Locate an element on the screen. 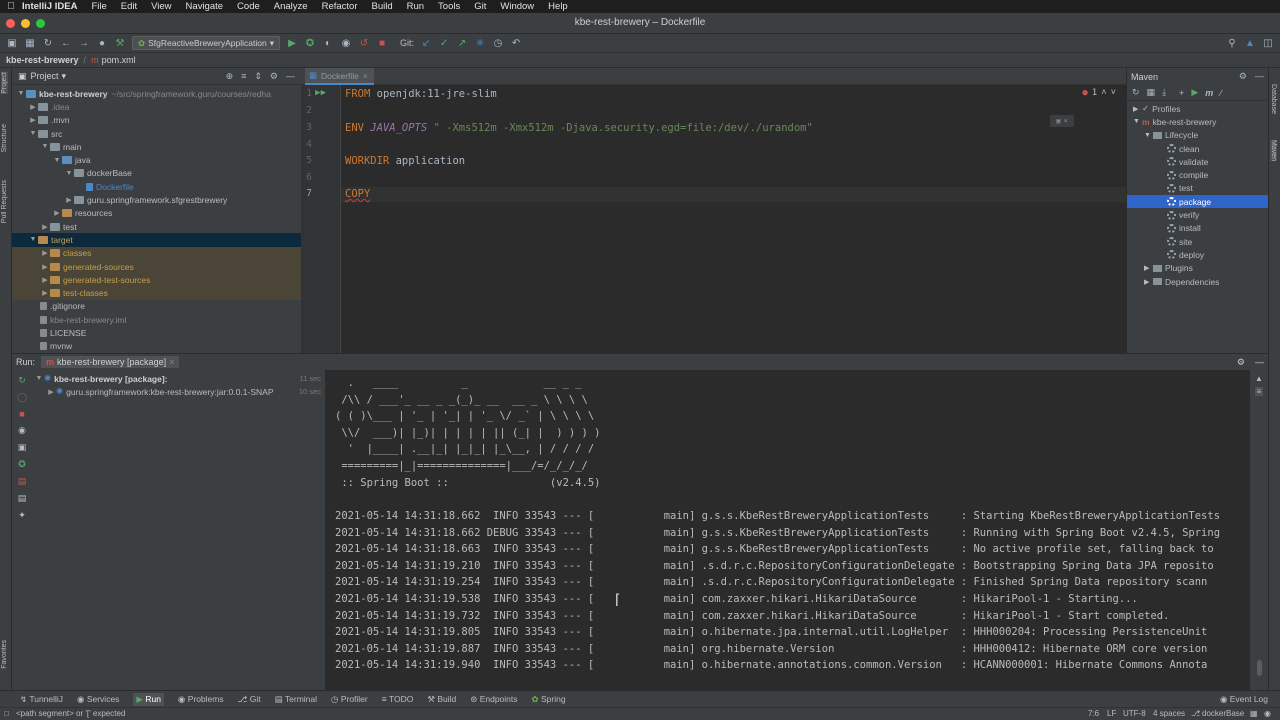  open-folder-icon: ▣ is located at coordinates (12, 43).